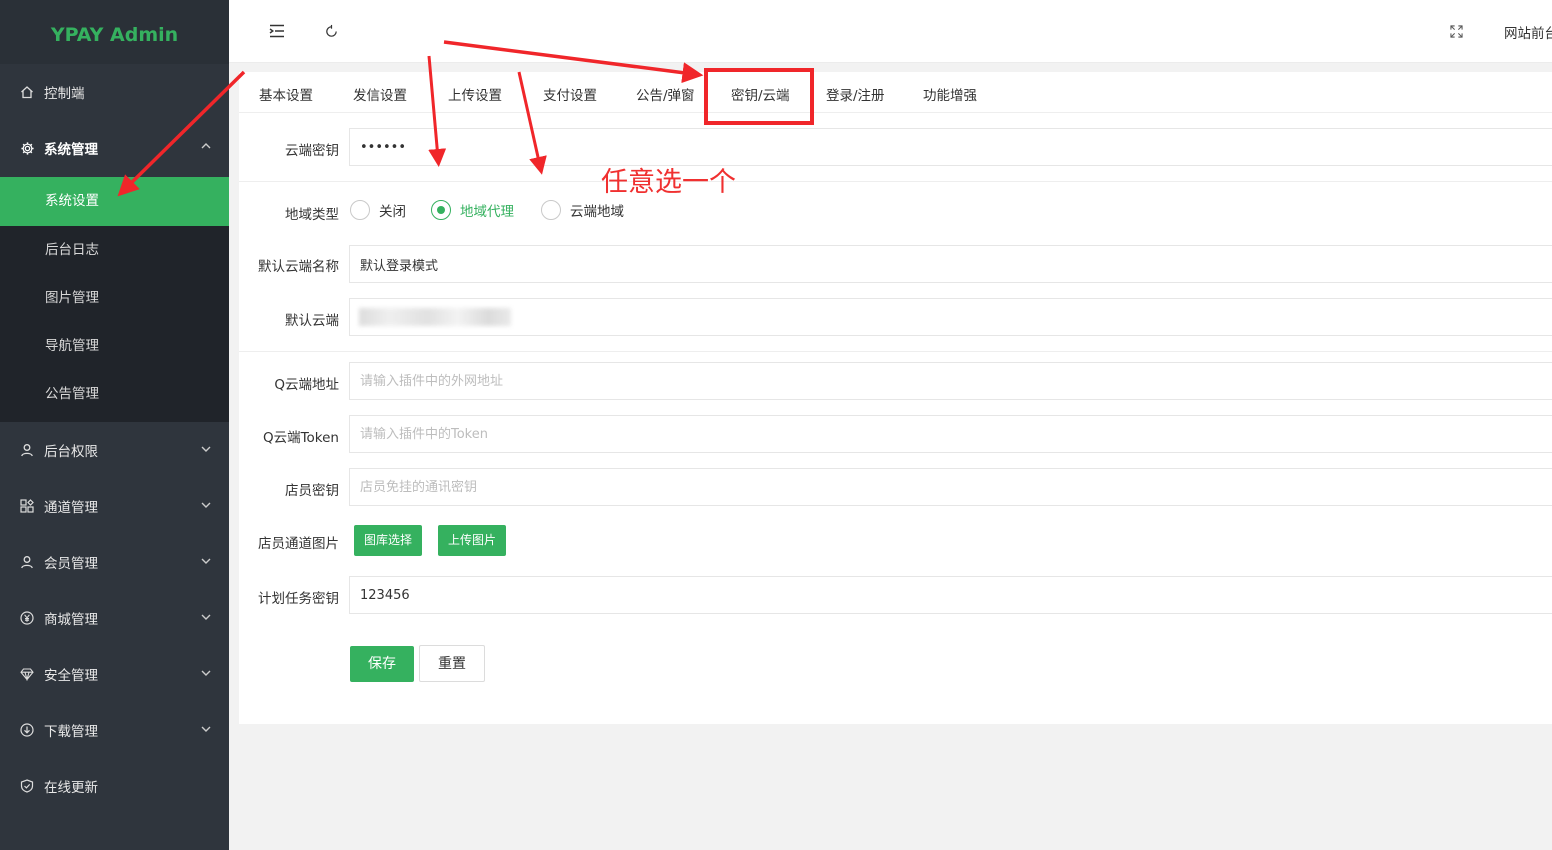  I want to click on tab-mail-settings: 发信设置, so click(380, 94).